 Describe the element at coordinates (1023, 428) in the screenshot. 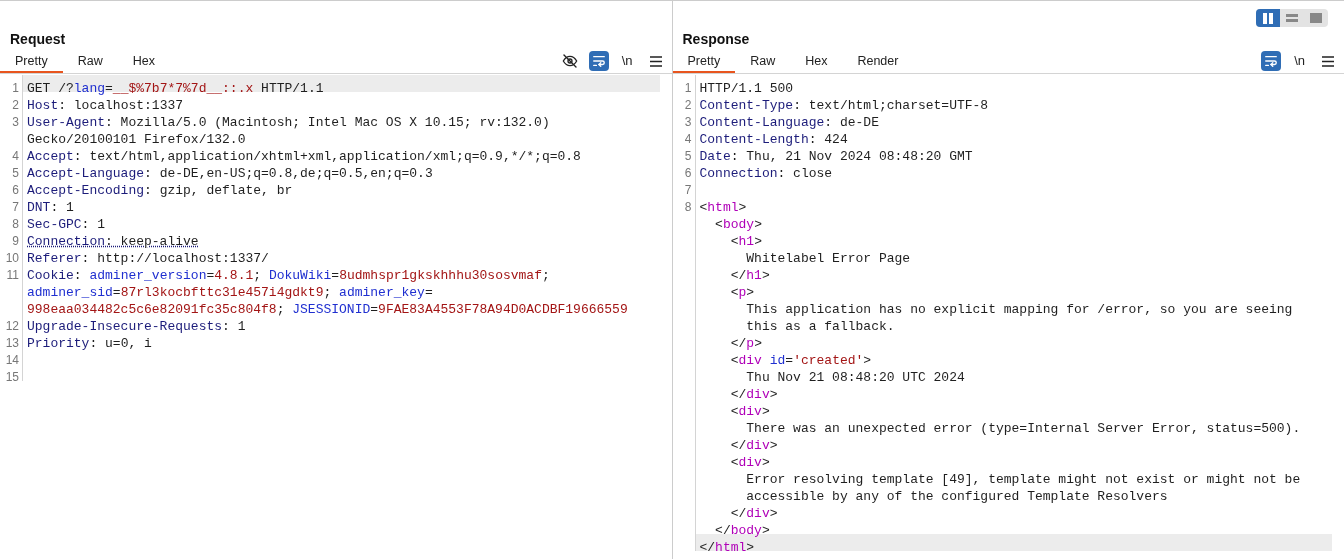

I see `code-line: There was an unexpected error (type=Internal Server Error, status=500).` at that location.